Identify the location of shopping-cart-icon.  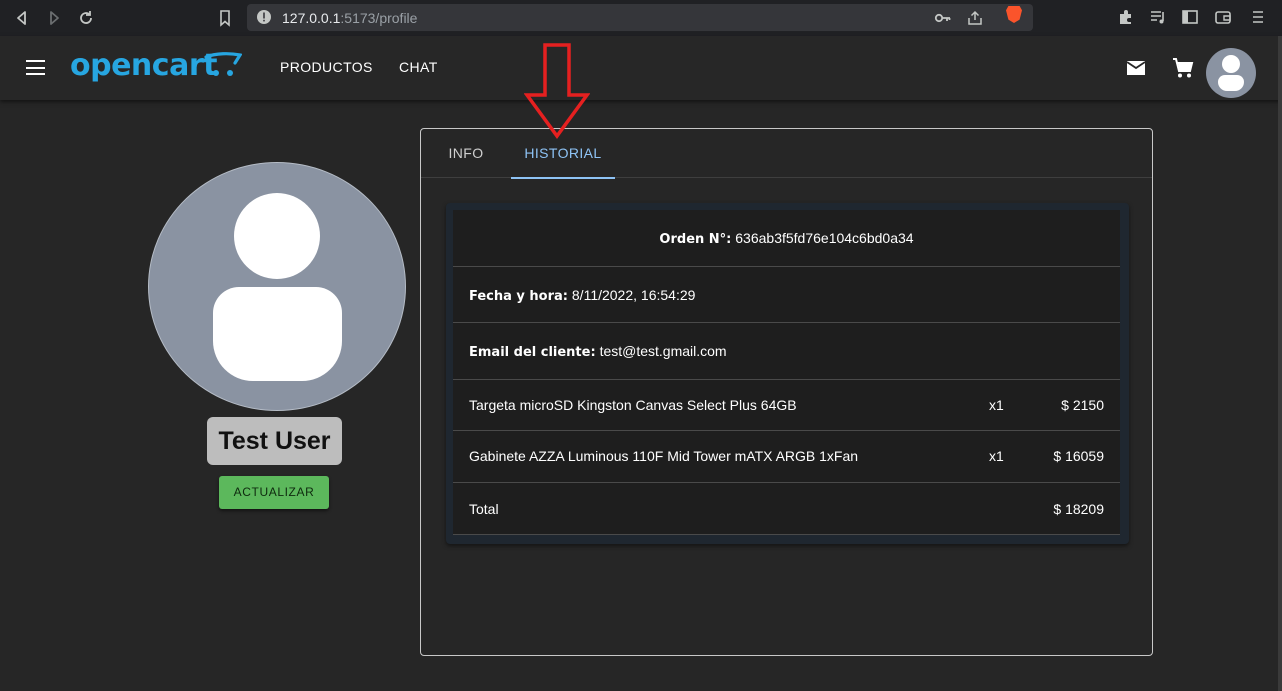
(1183, 68).